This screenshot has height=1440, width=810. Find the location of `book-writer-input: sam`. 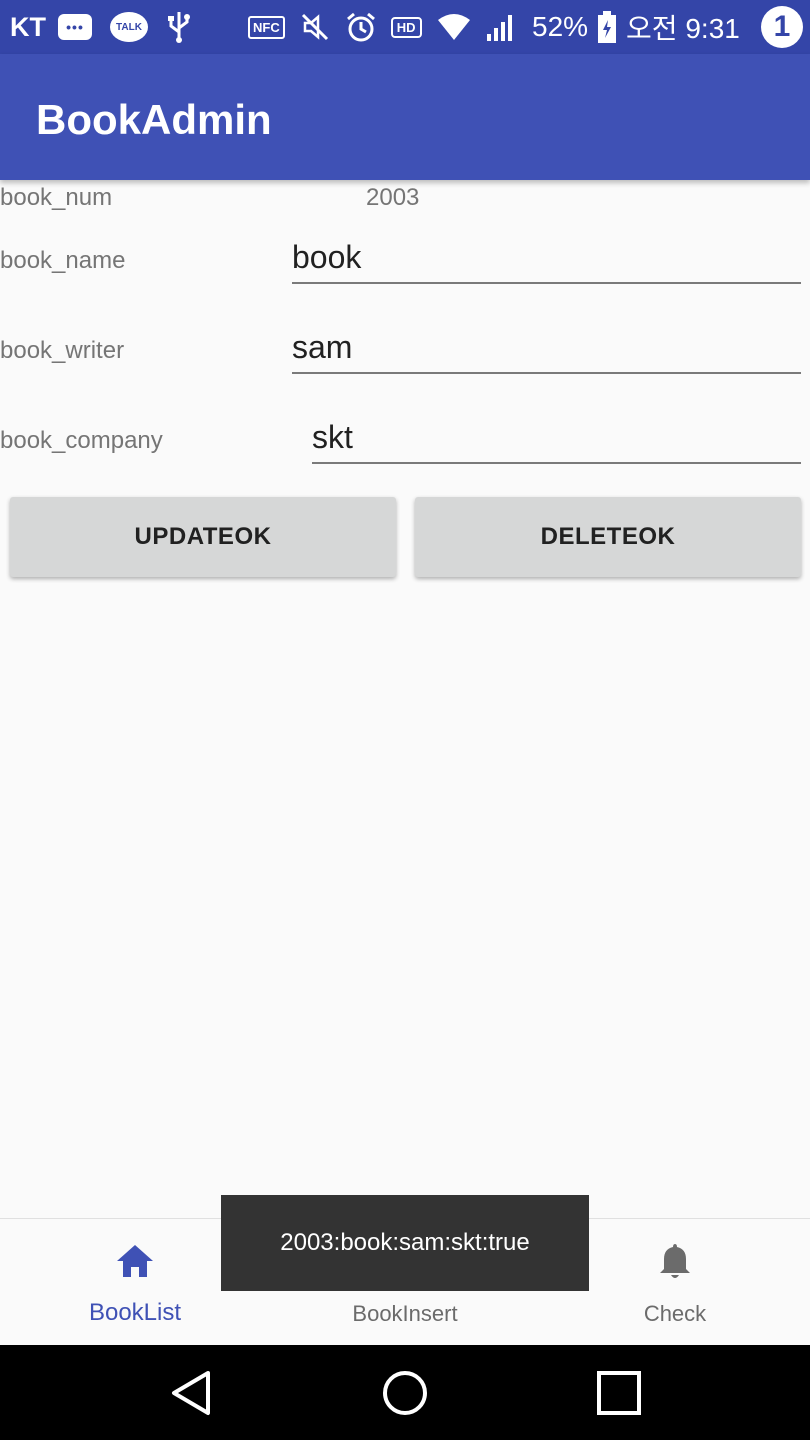

book-writer-input: sam is located at coordinates (546, 351).